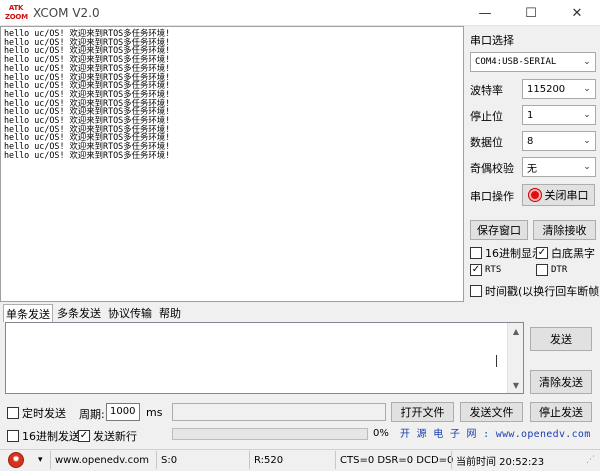  Describe the element at coordinates (492, 168) in the screenshot. I see `parity-label: 奇偶校验` at that location.